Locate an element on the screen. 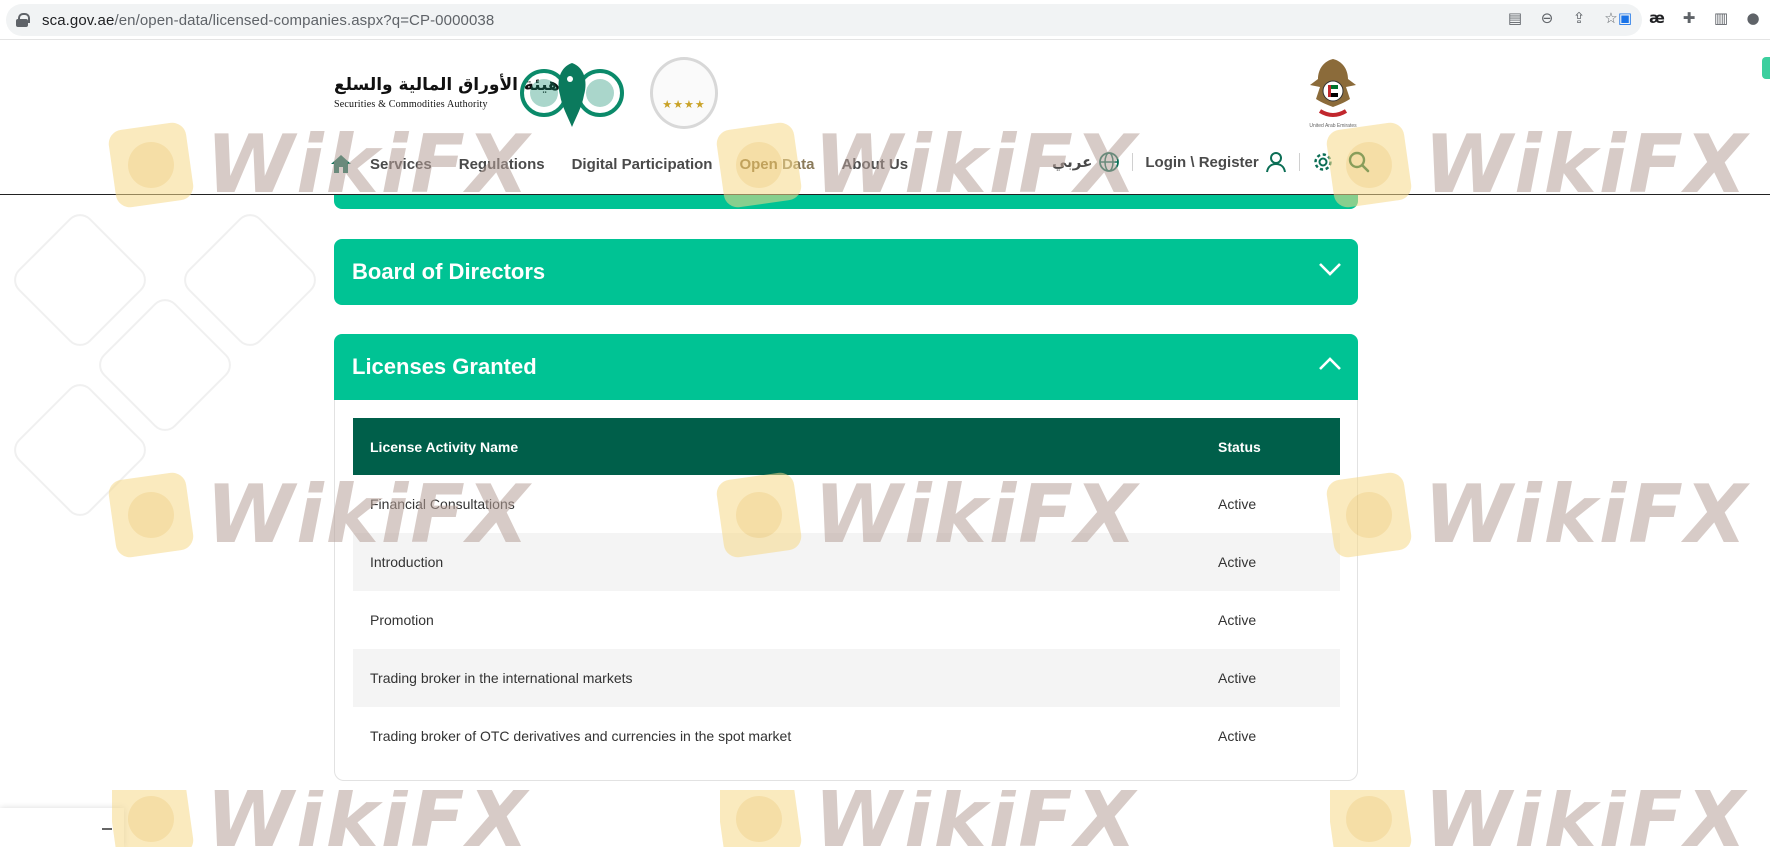 This screenshot has height=847, width=1770. collapsed-panel-bottom is located at coordinates (846, 202).